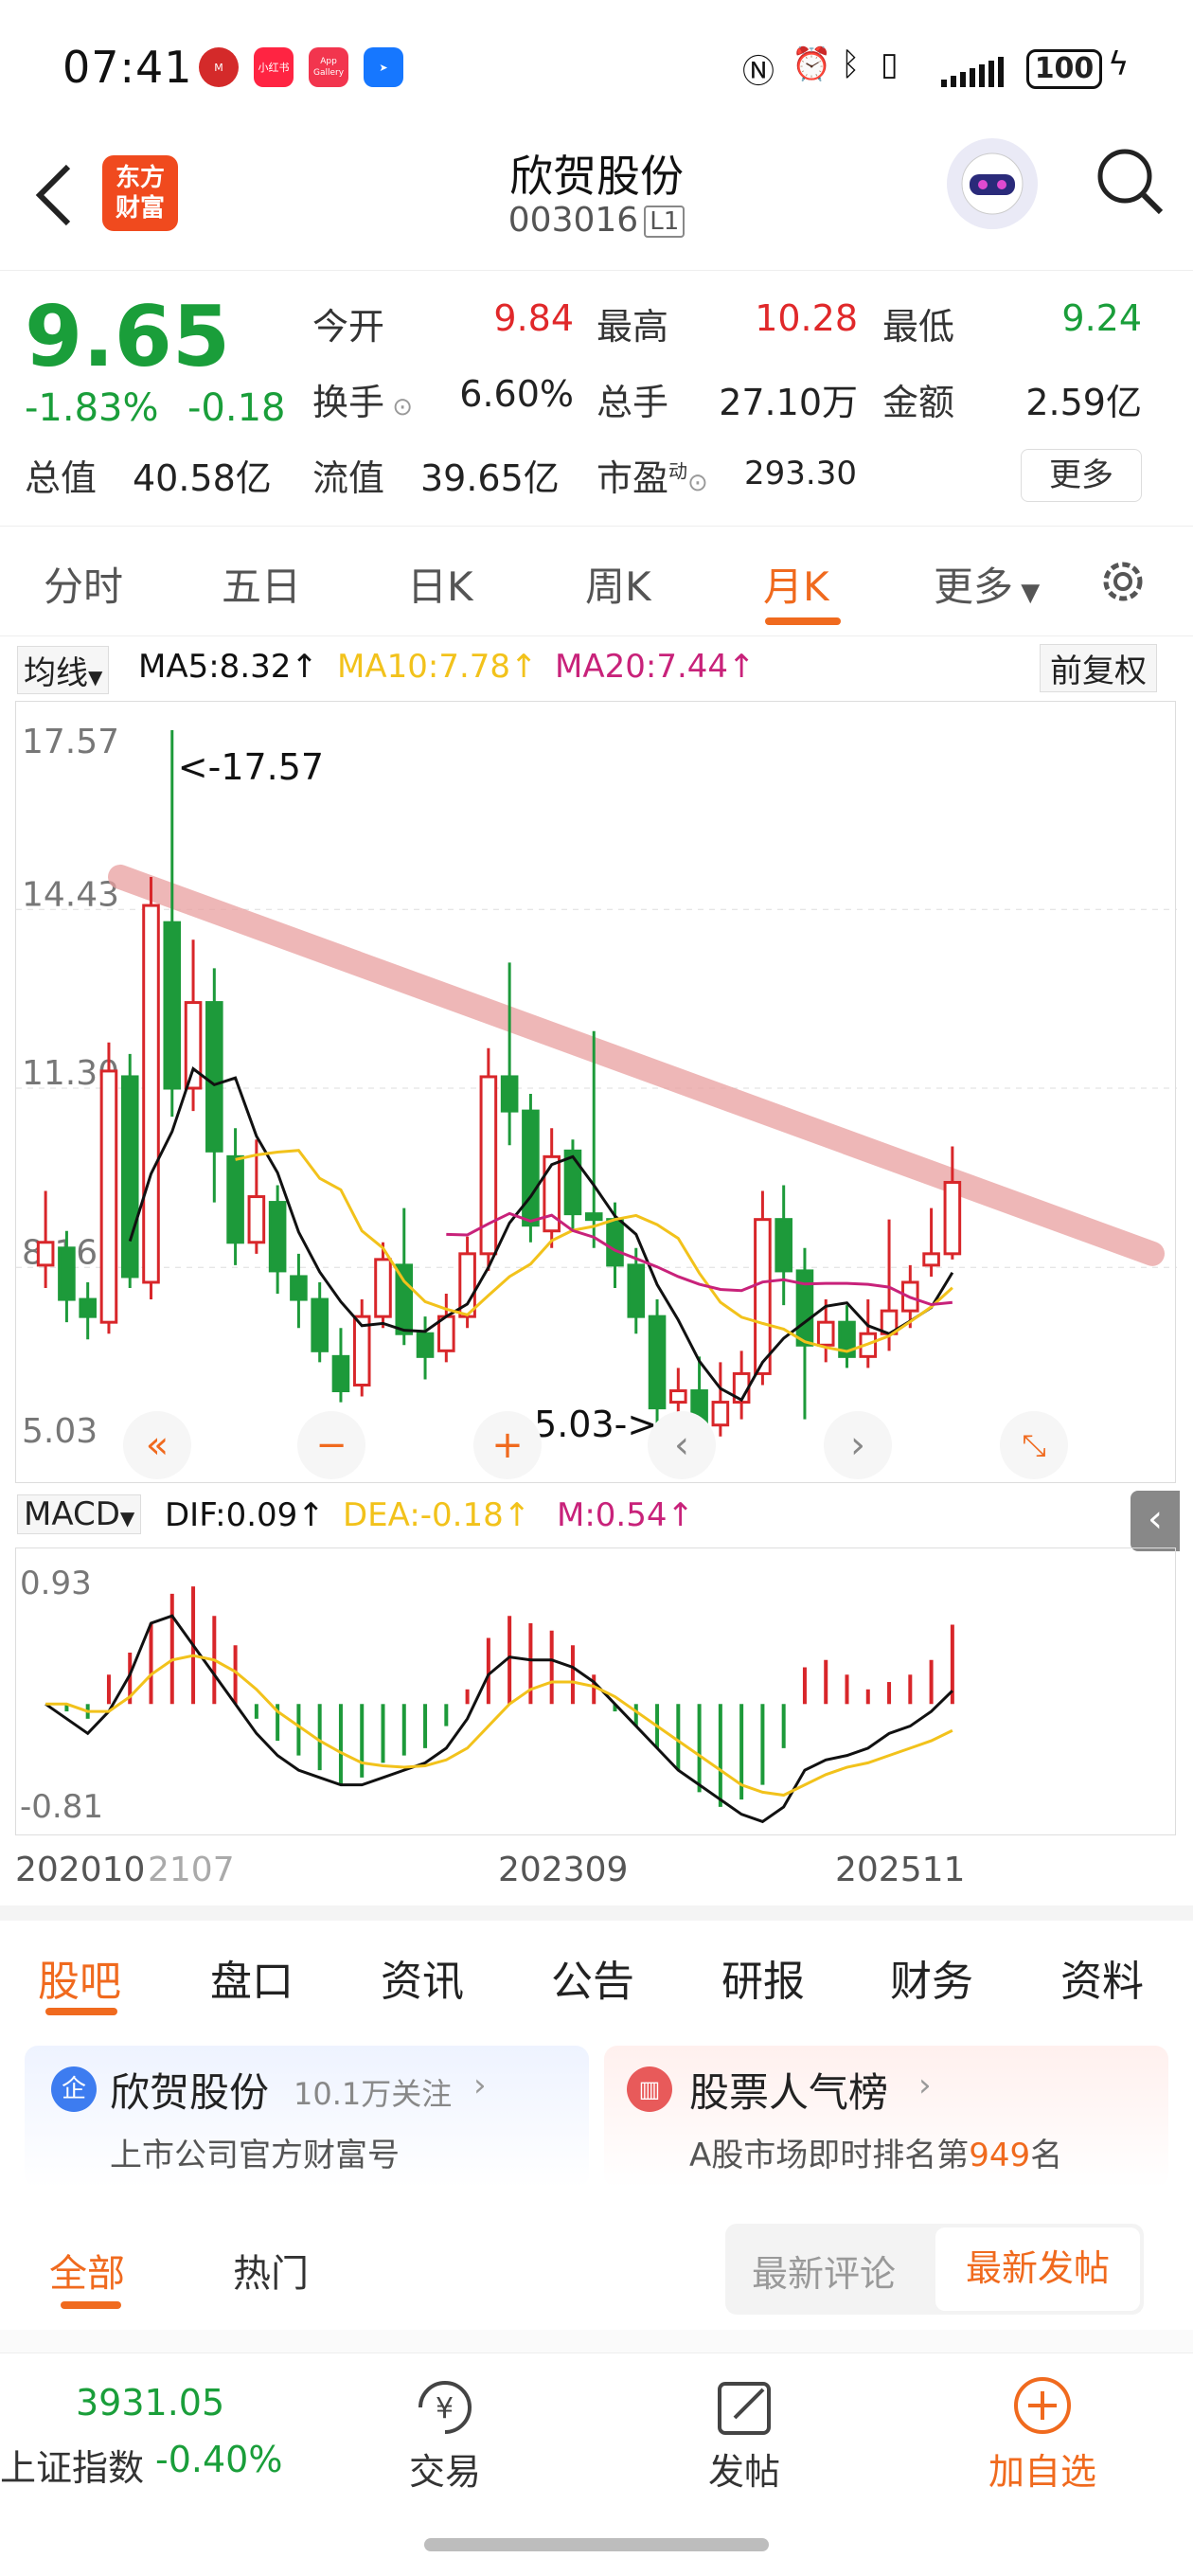  What do you see at coordinates (796, 584) in the screenshot?
I see `tab-monthly-k: 月K` at bounding box center [796, 584].